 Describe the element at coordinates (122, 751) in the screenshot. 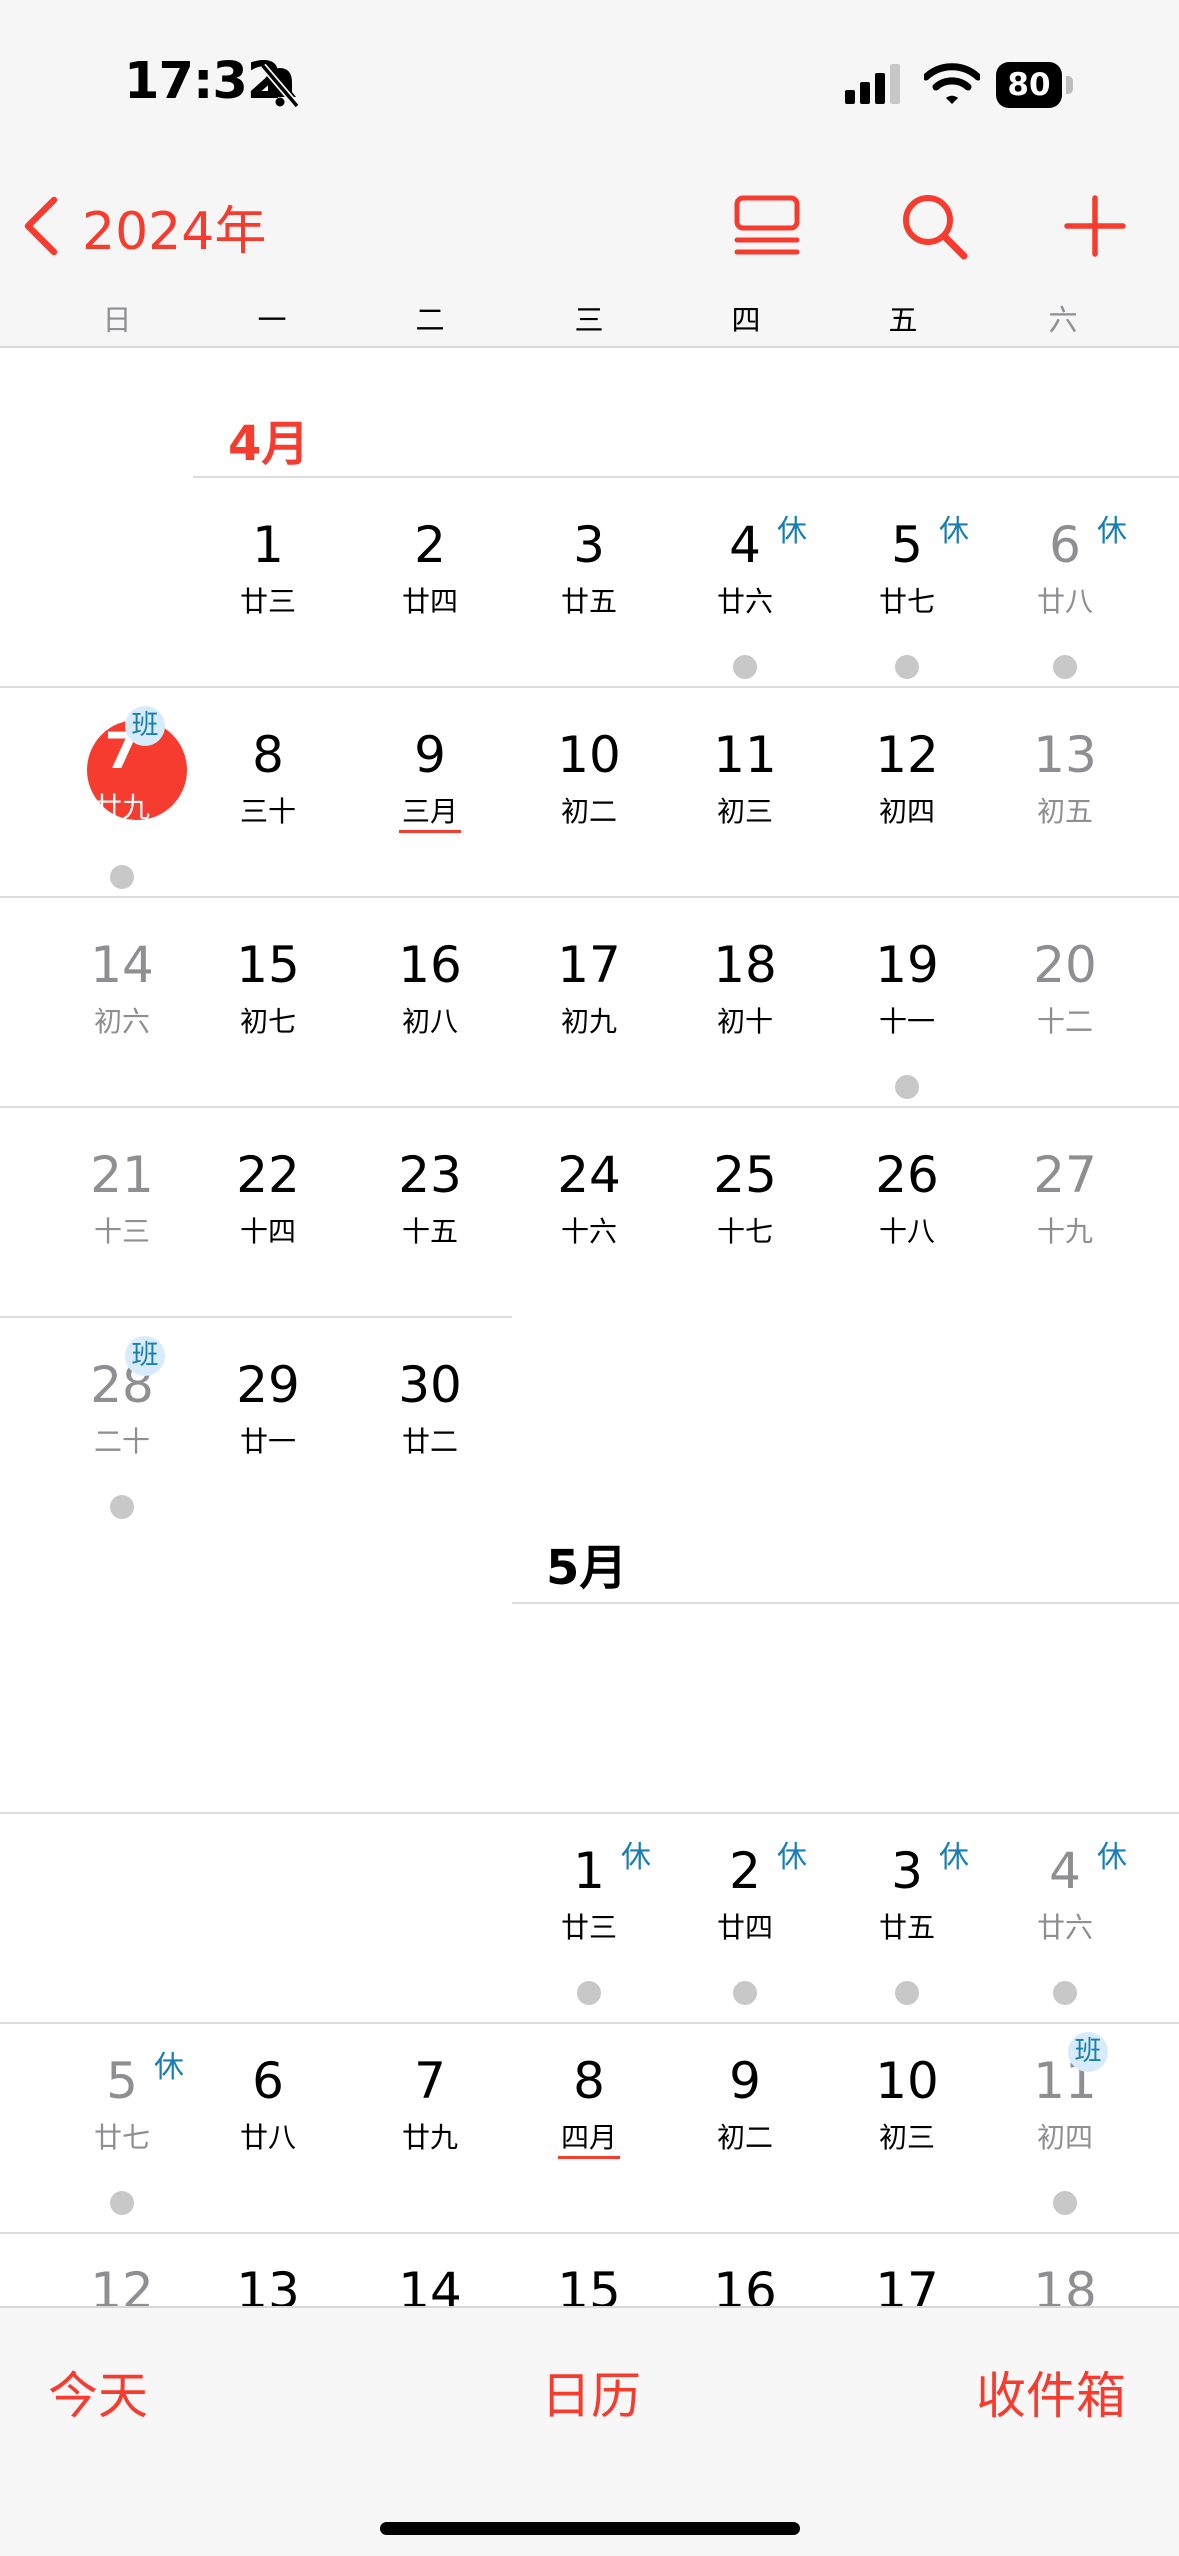

I see `day-number: 7` at that location.